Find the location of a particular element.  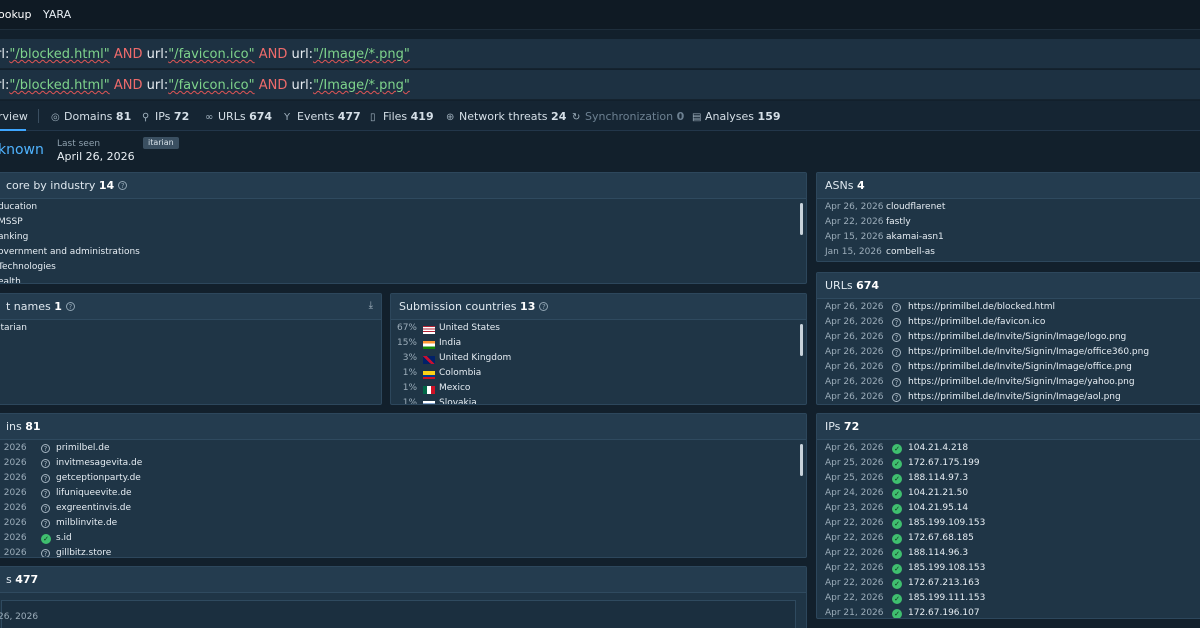

event-date: 26, 2026 is located at coordinates (19, 617).